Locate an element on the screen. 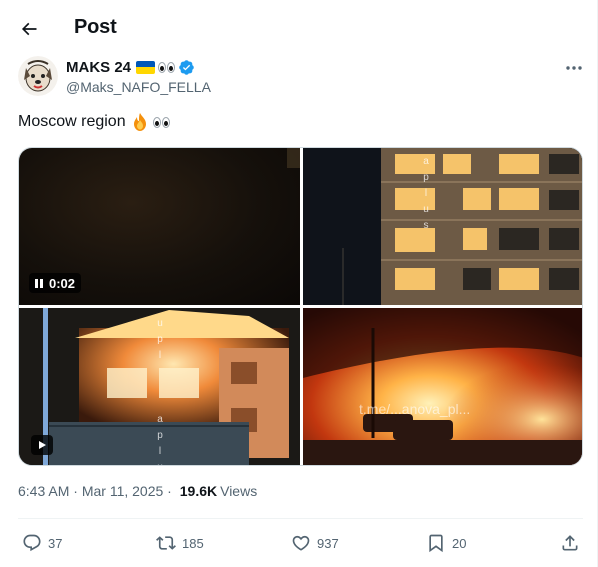 This screenshot has height=567, width=598. tweet-text-content: Moscow region is located at coordinates (72, 121).